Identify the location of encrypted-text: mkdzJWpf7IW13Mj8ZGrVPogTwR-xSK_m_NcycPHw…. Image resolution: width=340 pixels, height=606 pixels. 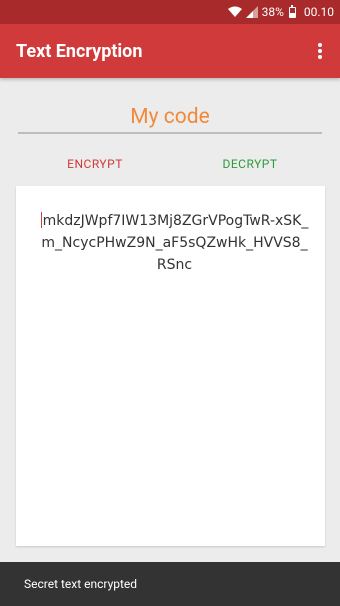
(175, 243).